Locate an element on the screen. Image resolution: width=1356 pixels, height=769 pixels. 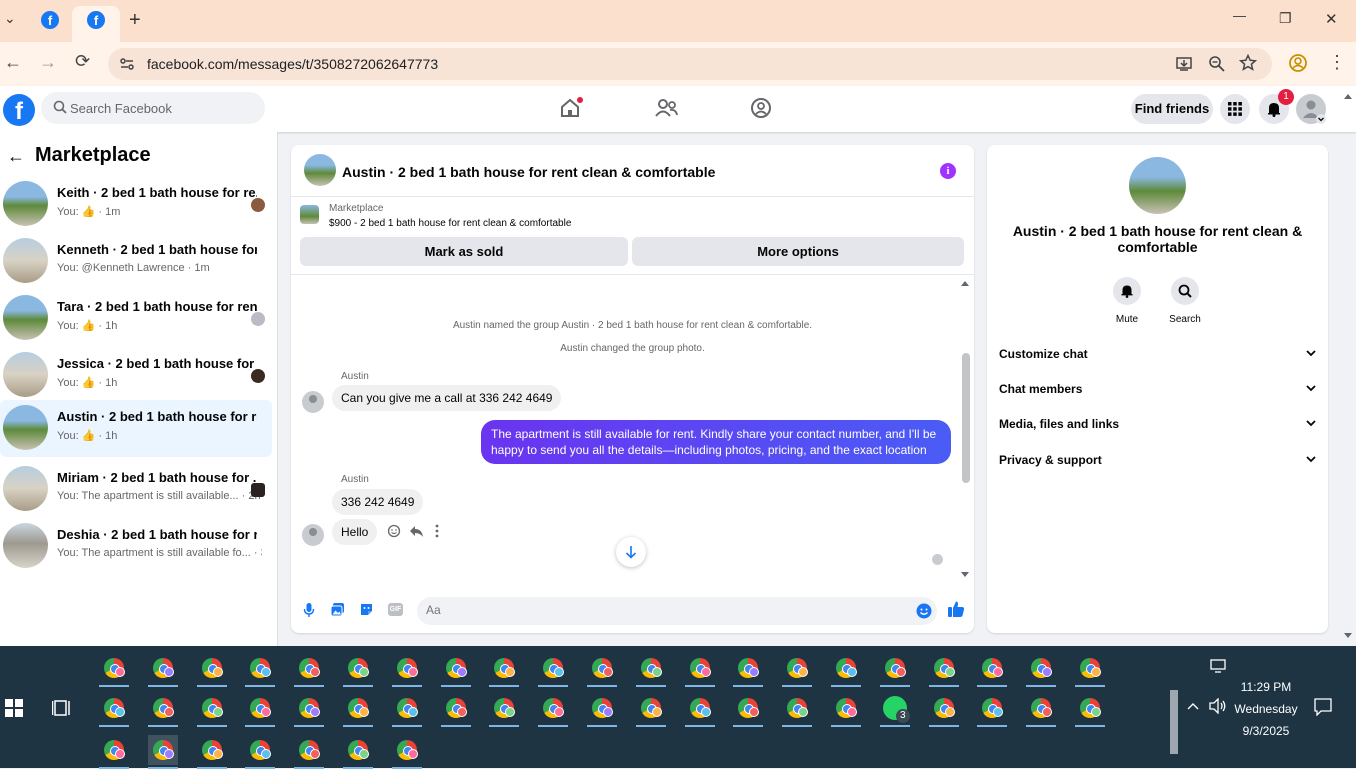
tab-facebook-1: f is located at coordinates (50, 20).